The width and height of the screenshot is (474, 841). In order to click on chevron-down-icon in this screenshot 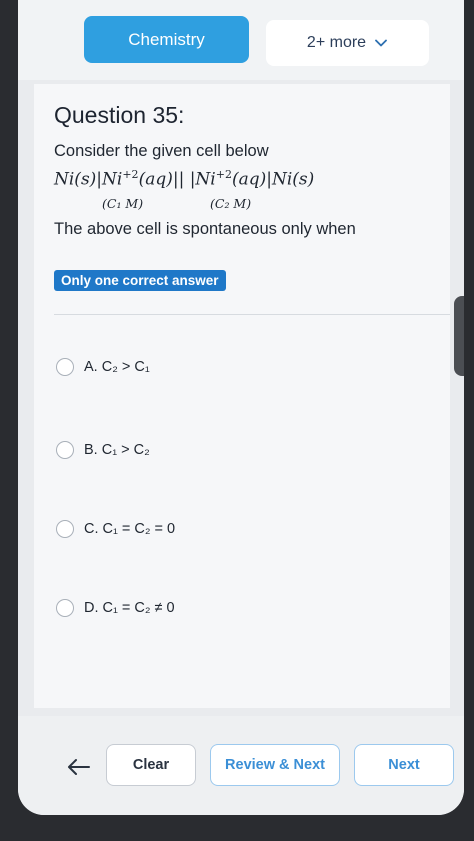, I will do `click(381, 43)`.